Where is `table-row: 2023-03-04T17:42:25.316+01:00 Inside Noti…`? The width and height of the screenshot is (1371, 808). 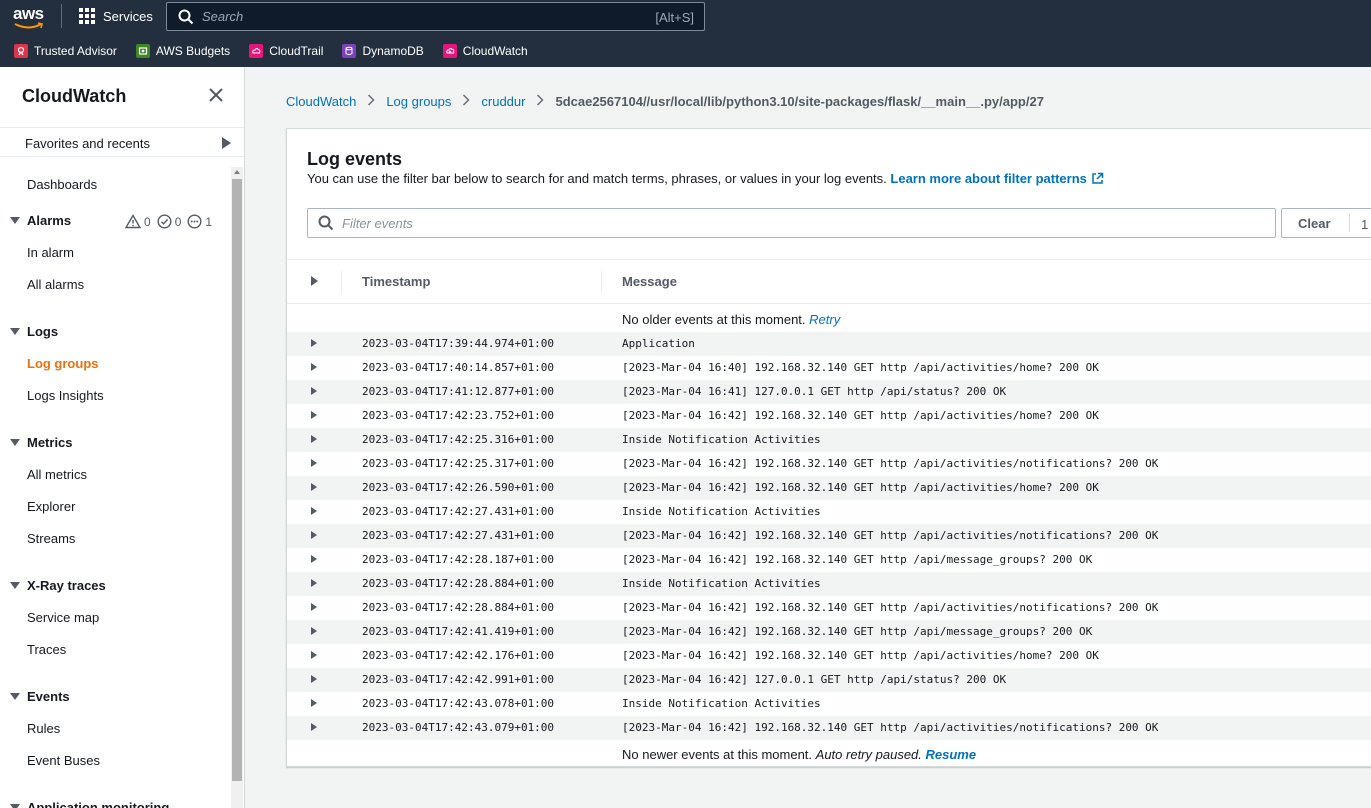 table-row: 2023-03-04T17:42:25.316+01:00 Inside Noti… is located at coordinates (829, 440).